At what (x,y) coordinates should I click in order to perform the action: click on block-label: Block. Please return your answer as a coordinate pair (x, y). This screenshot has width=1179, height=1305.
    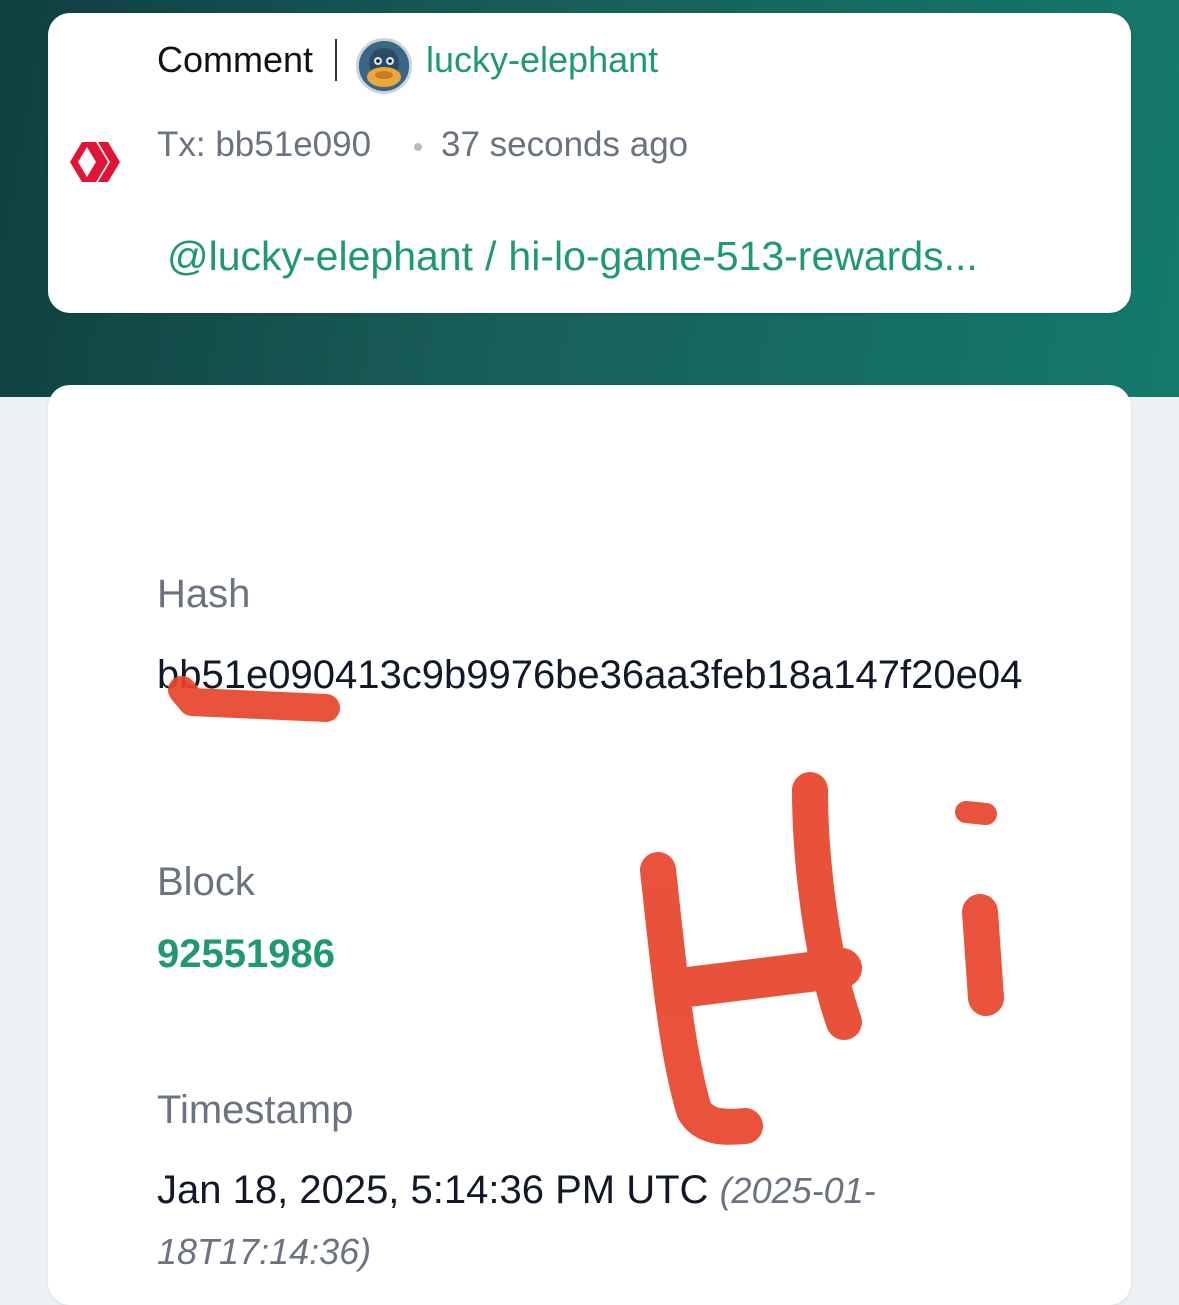
    Looking at the image, I should click on (206, 882).